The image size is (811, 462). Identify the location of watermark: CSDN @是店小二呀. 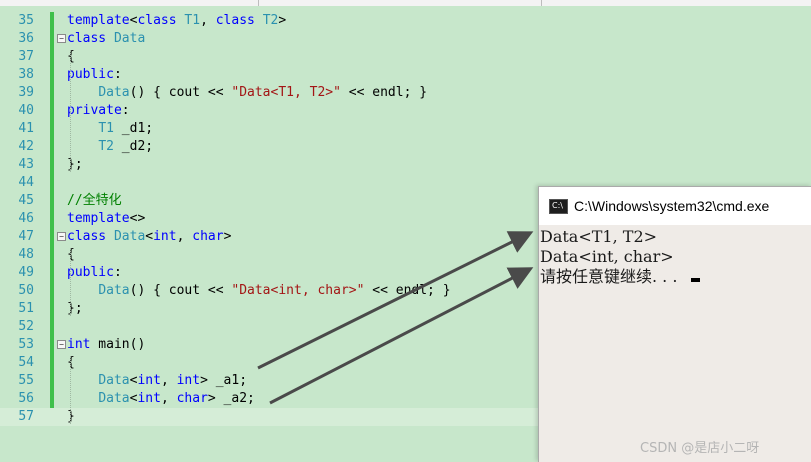
(700, 448).